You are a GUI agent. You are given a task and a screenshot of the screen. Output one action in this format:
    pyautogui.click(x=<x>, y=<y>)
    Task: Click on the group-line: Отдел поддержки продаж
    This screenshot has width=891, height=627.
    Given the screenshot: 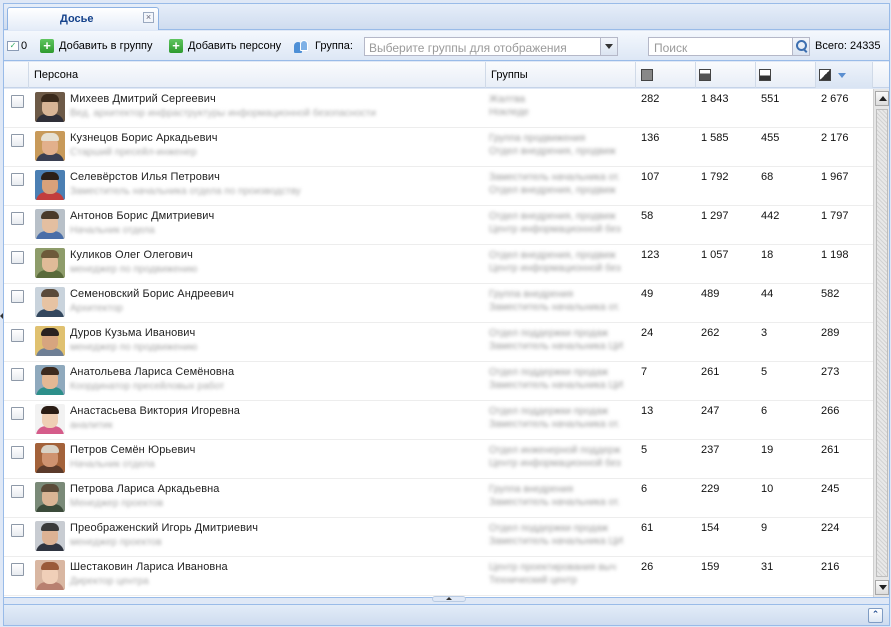 What is the action you would take?
    pyautogui.click(x=549, y=411)
    